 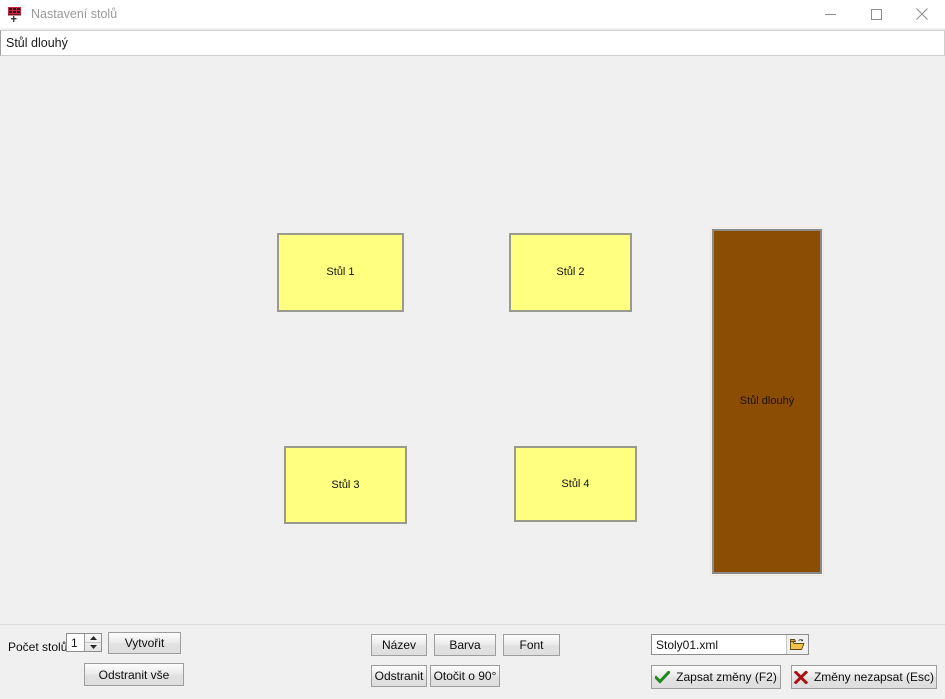 What do you see at coordinates (93, 647) in the screenshot?
I see `stepper-down-icon` at bounding box center [93, 647].